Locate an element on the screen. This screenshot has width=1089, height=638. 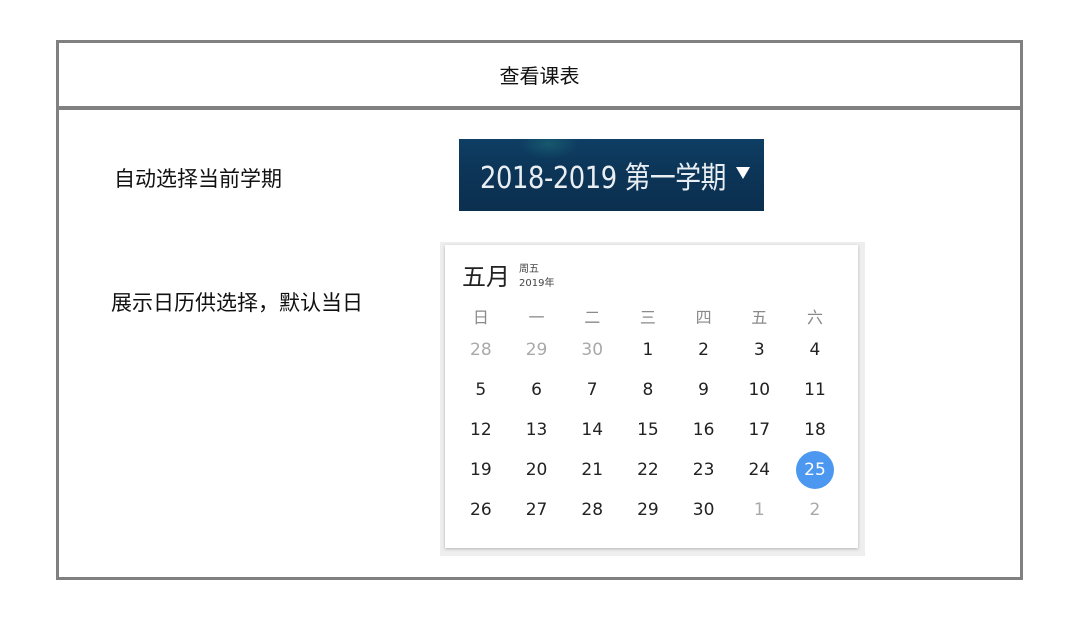
day-number: 19 is located at coordinates (481, 470).